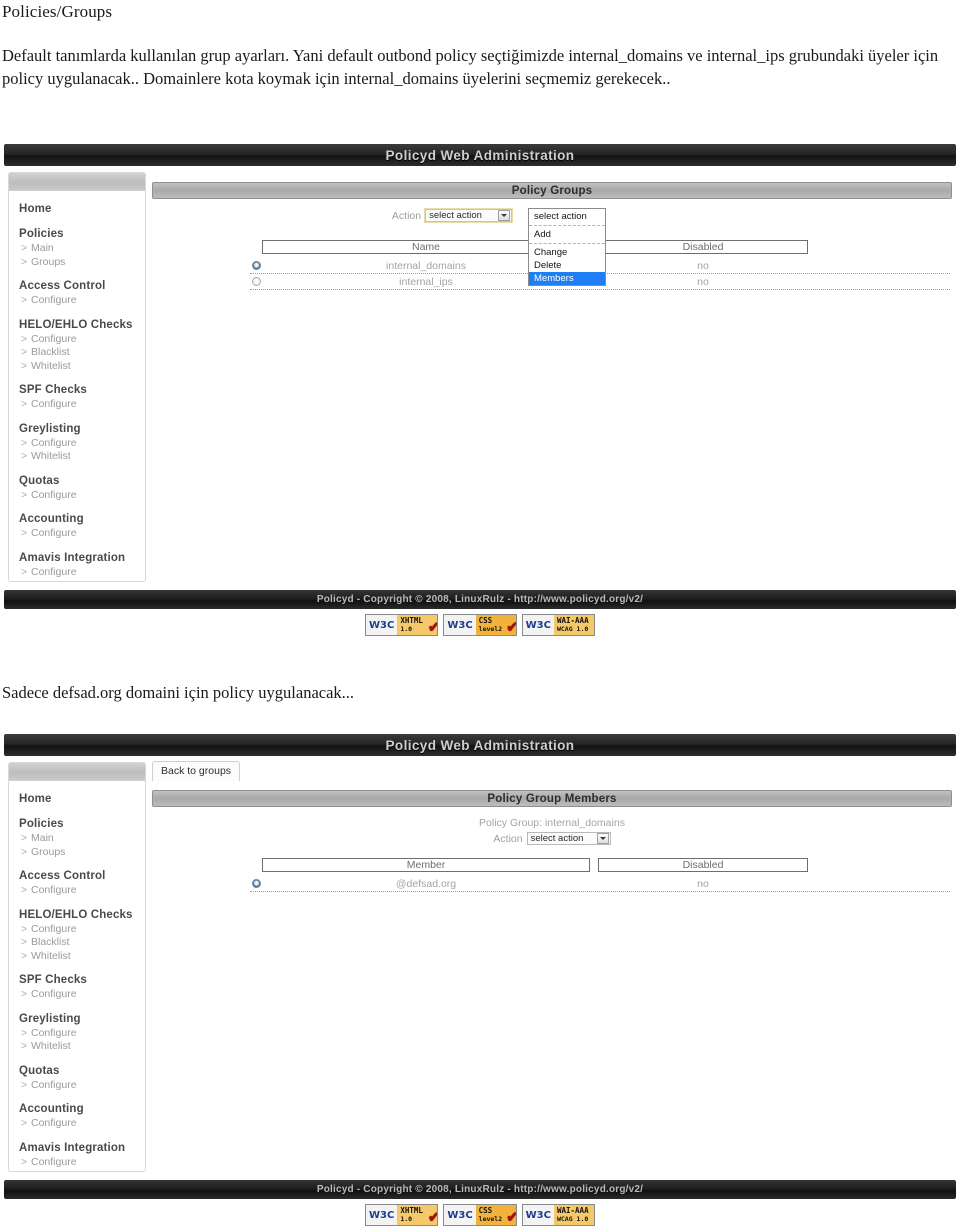  I want to click on sidebar-subitem-label: Blacklist, so click(50, 352).